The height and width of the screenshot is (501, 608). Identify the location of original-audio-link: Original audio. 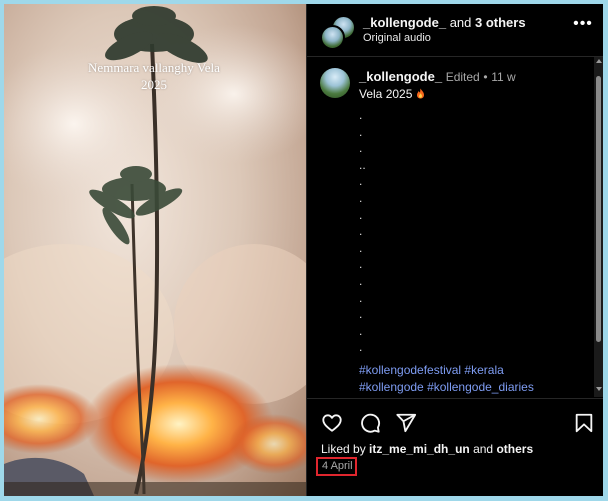
(397, 38).